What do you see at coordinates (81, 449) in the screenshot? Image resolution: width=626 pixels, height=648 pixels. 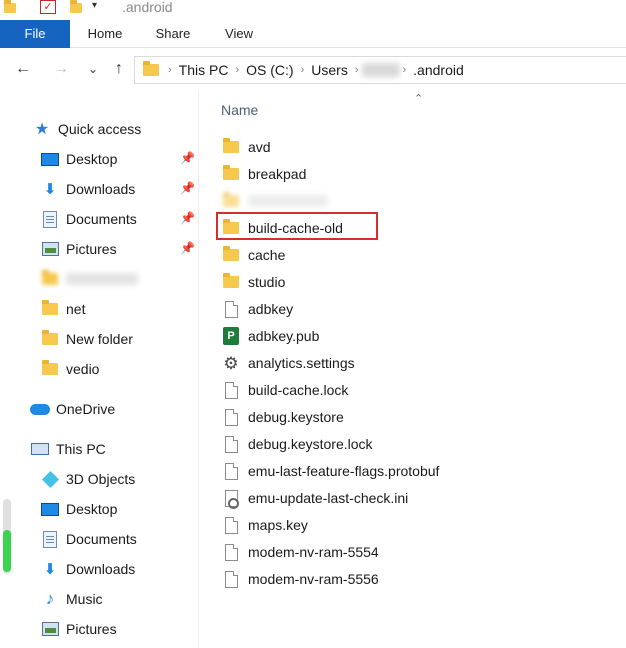 I see `nav-label: This PC` at bounding box center [81, 449].